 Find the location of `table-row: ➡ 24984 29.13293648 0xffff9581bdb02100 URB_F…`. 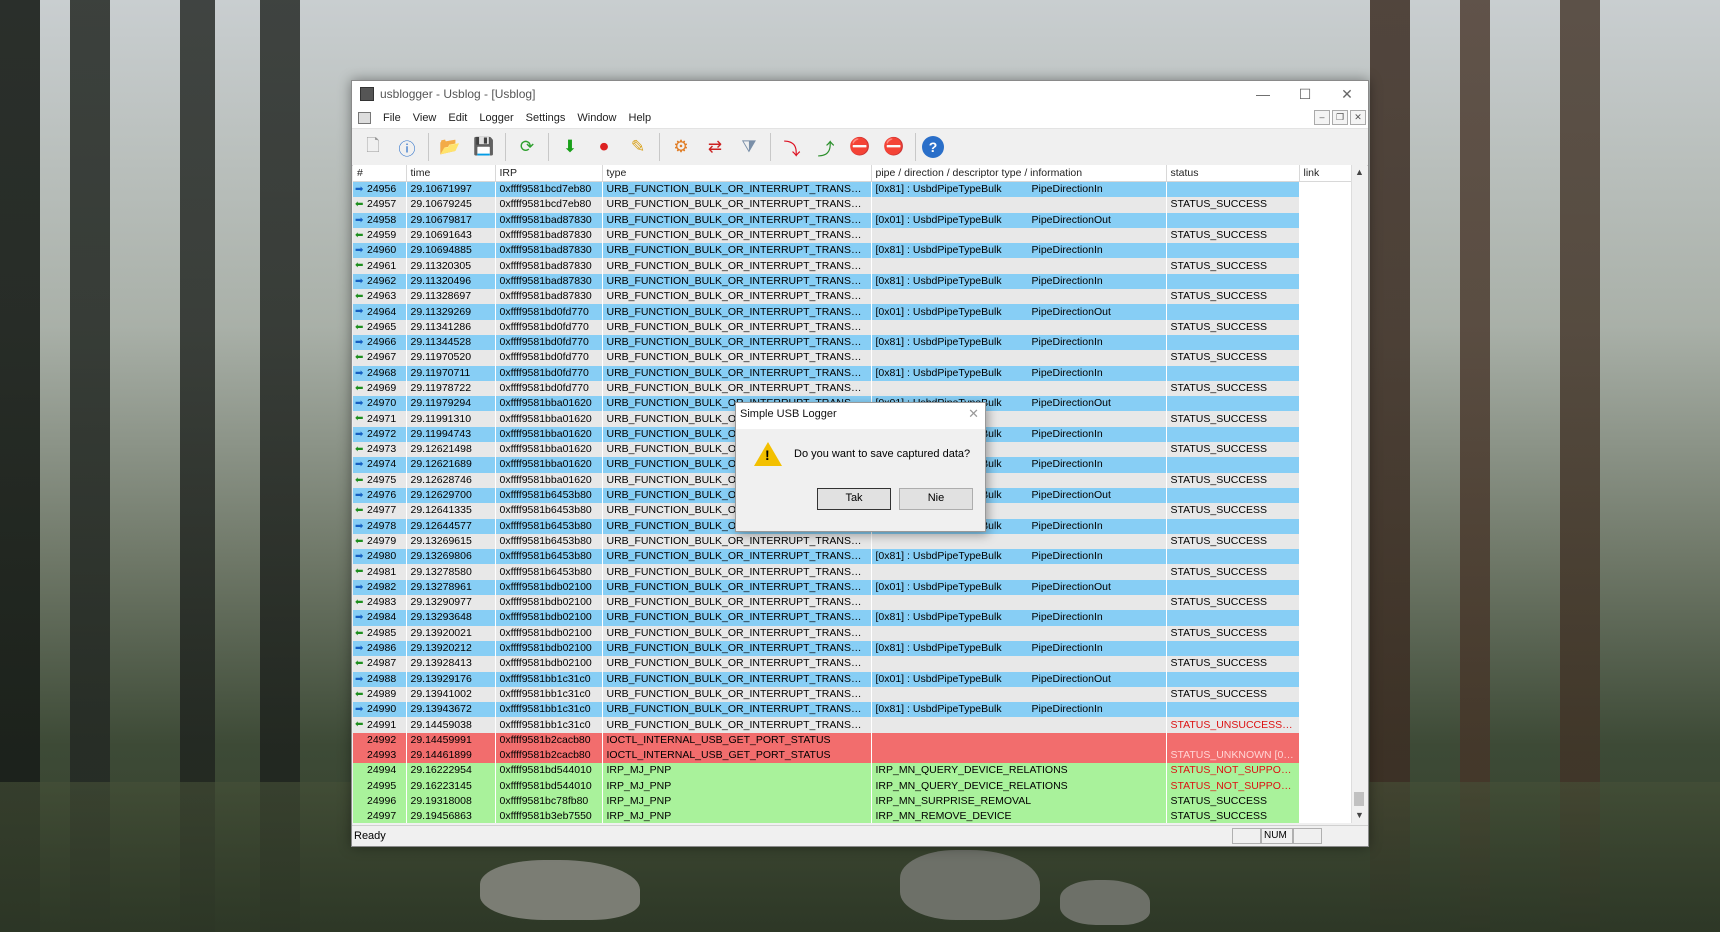

table-row: ➡ 24984 29.13293648 0xffff9581bdb02100 URB_F… is located at coordinates (853, 618).